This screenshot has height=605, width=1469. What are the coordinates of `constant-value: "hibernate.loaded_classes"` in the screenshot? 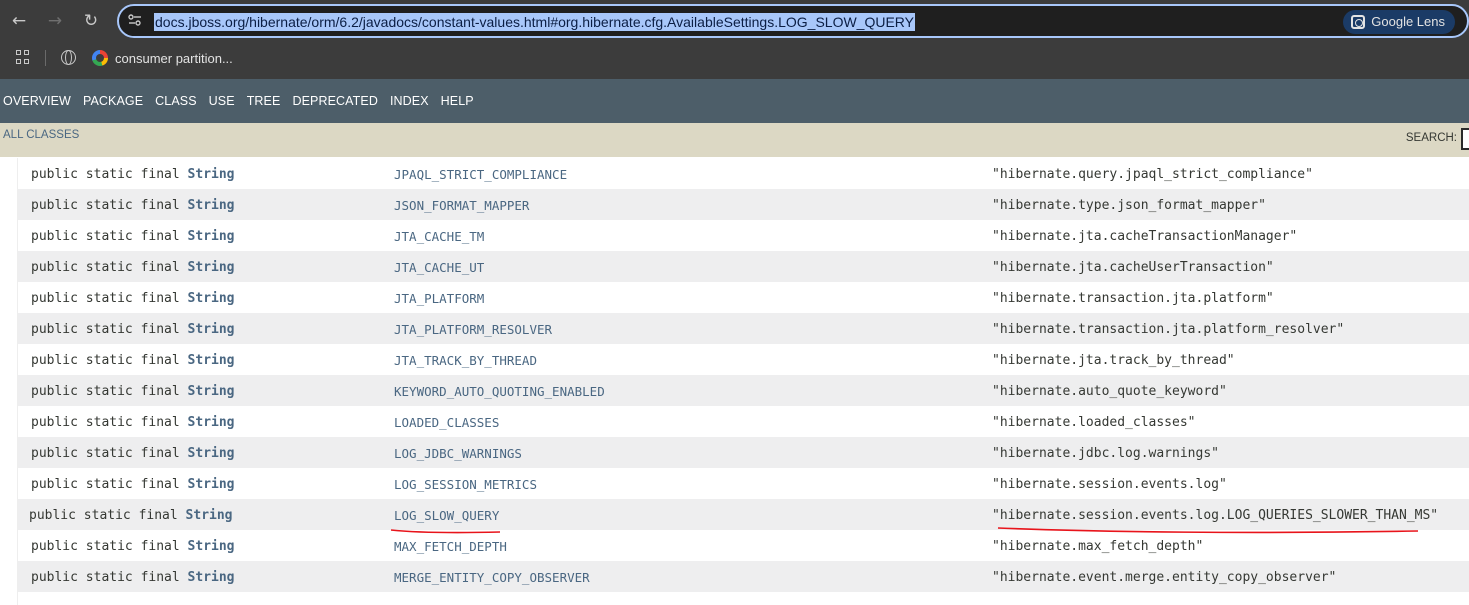 It's located at (1094, 422).